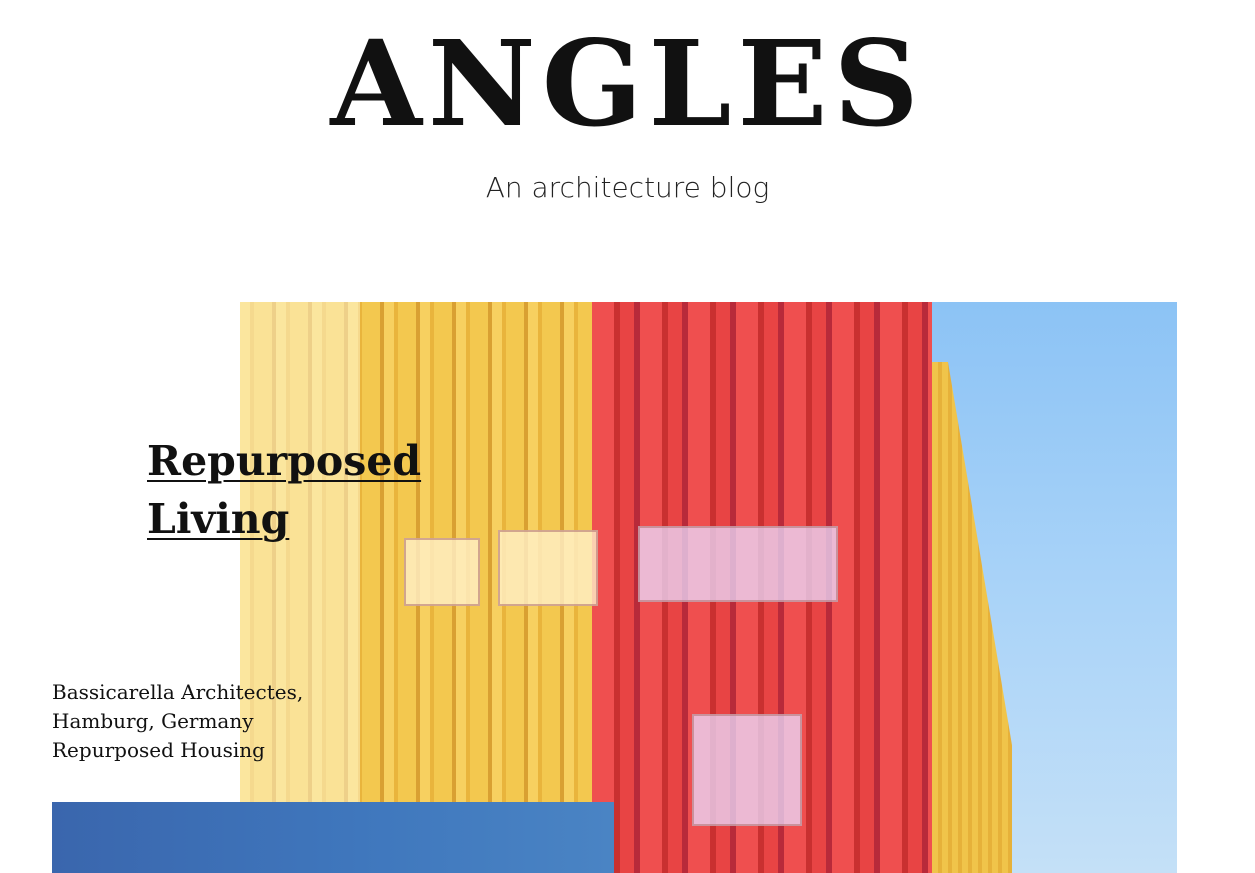  I want to click on post-title-link: Repurposed Living, so click(284, 490).